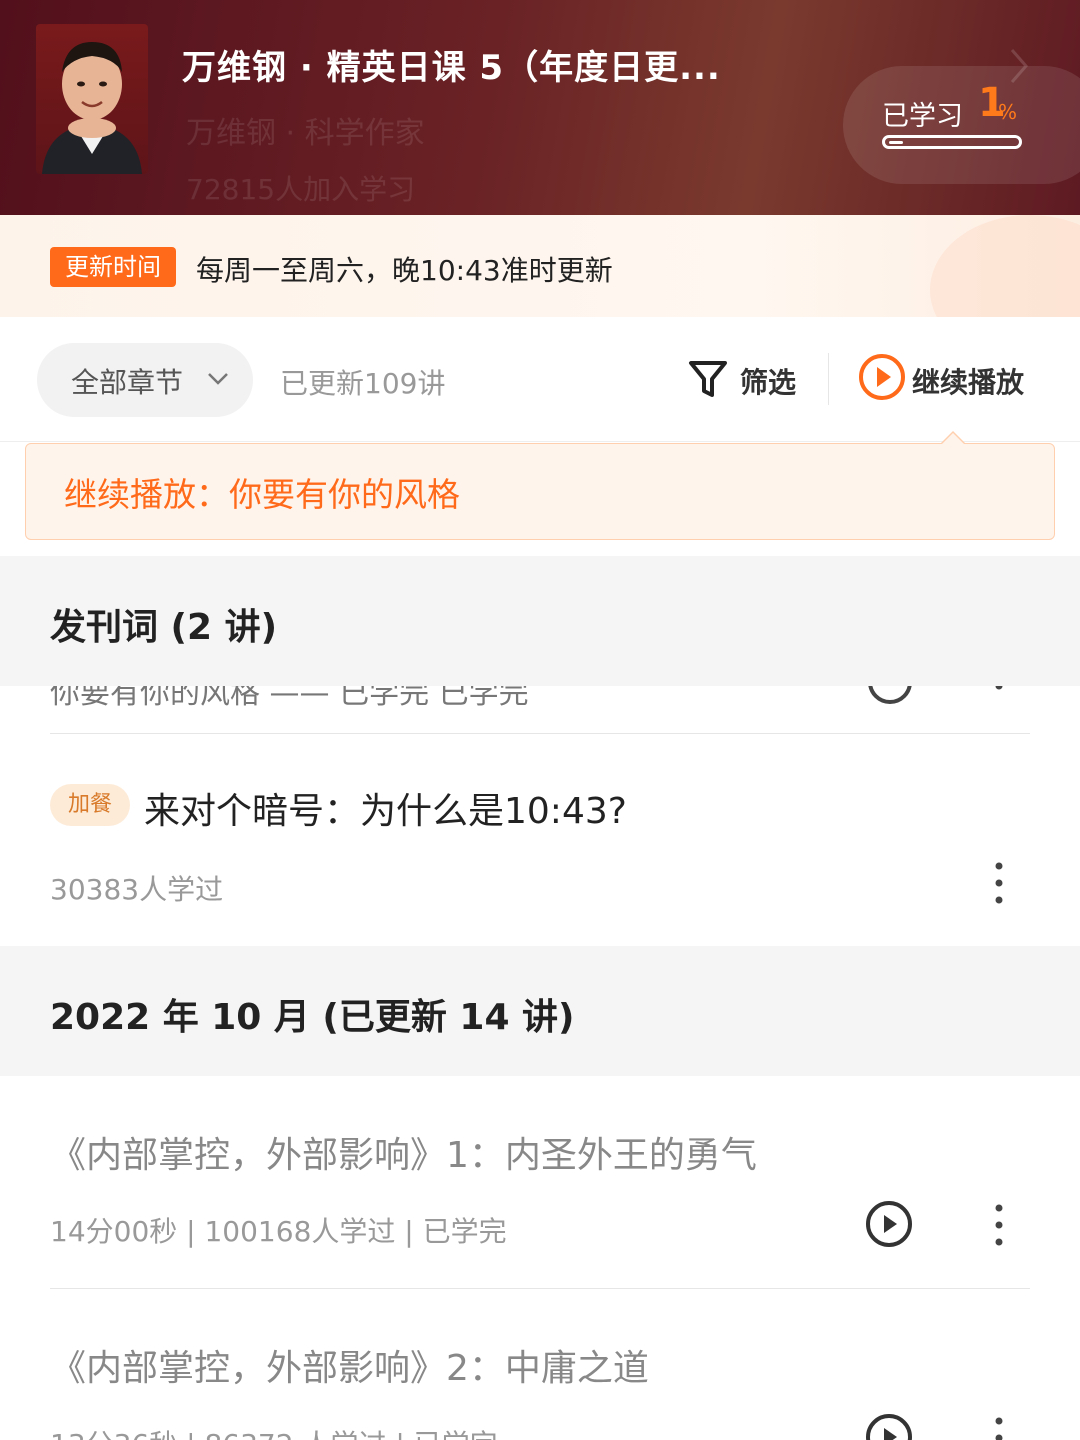 The height and width of the screenshot is (1440, 1080). What do you see at coordinates (218, 379) in the screenshot?
I see `chevron-down-icon` at bounding box center [218, 379].